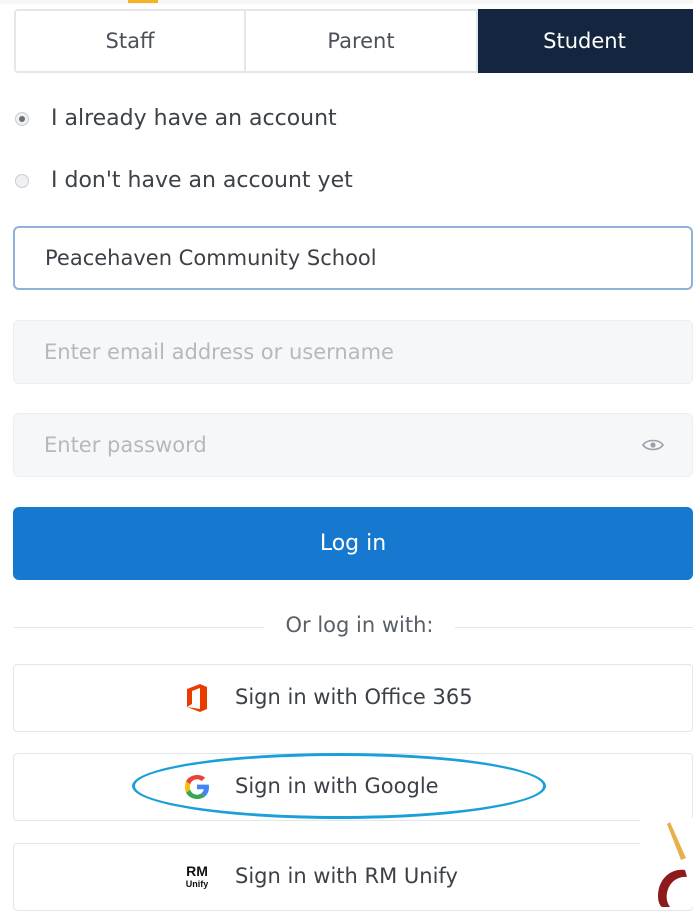 The width and height of the screenshot is (693, 911). I want to click on google-icon, so click(197, 787).